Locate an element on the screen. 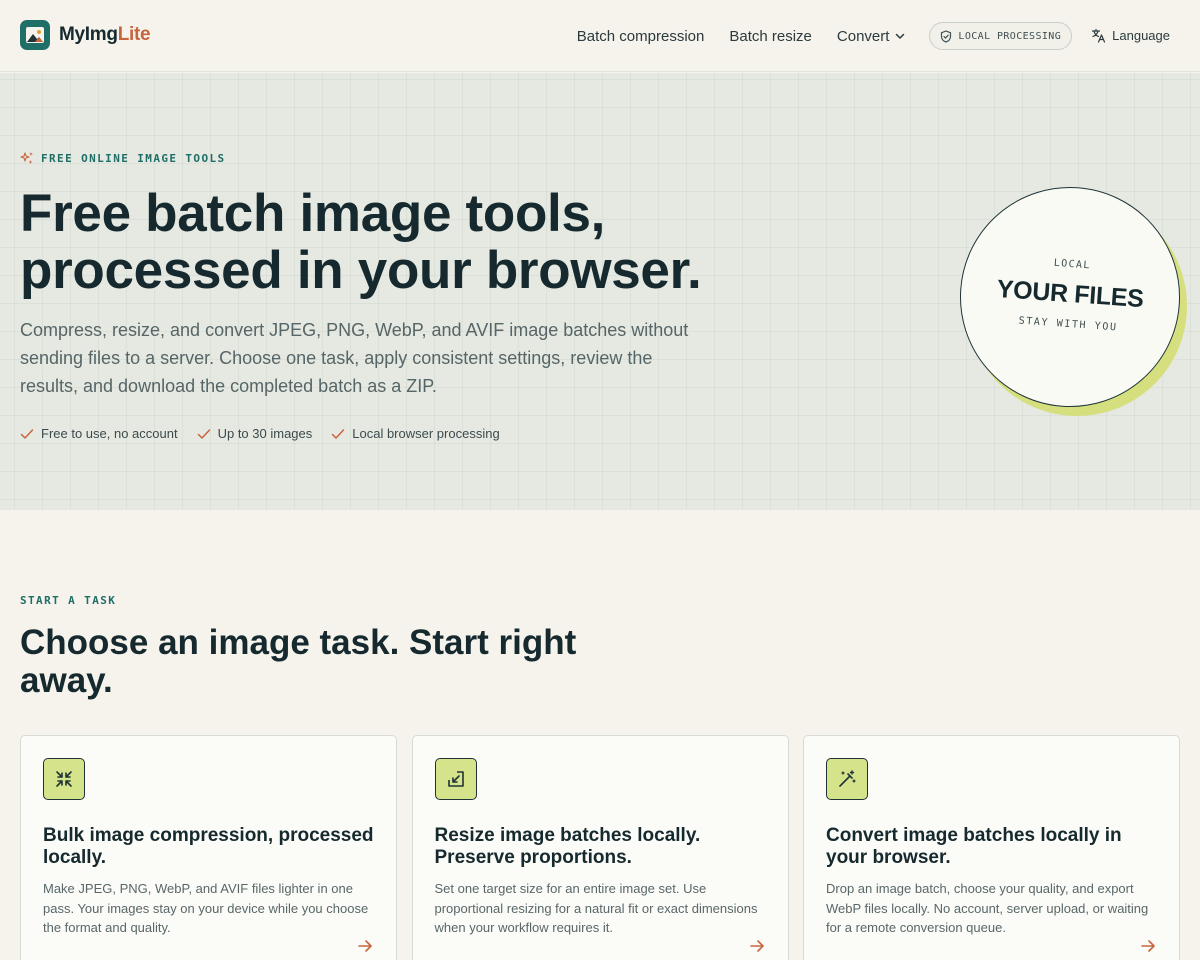 The height and width of the screenshot is (960, 1200). shield-check-icon is located at coordinates (946, 36).